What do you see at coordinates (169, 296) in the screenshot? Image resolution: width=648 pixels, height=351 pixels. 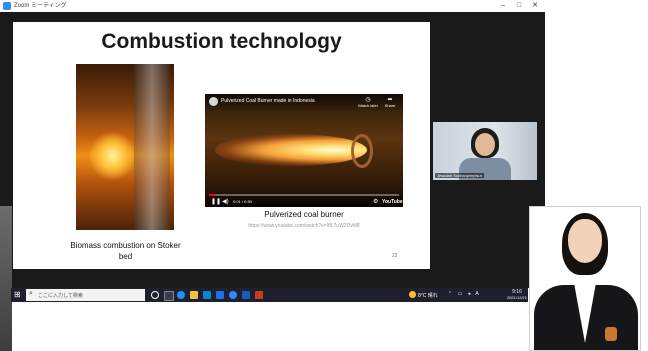 I see `taskbar-app-icon` at bounding box center [169, 296].